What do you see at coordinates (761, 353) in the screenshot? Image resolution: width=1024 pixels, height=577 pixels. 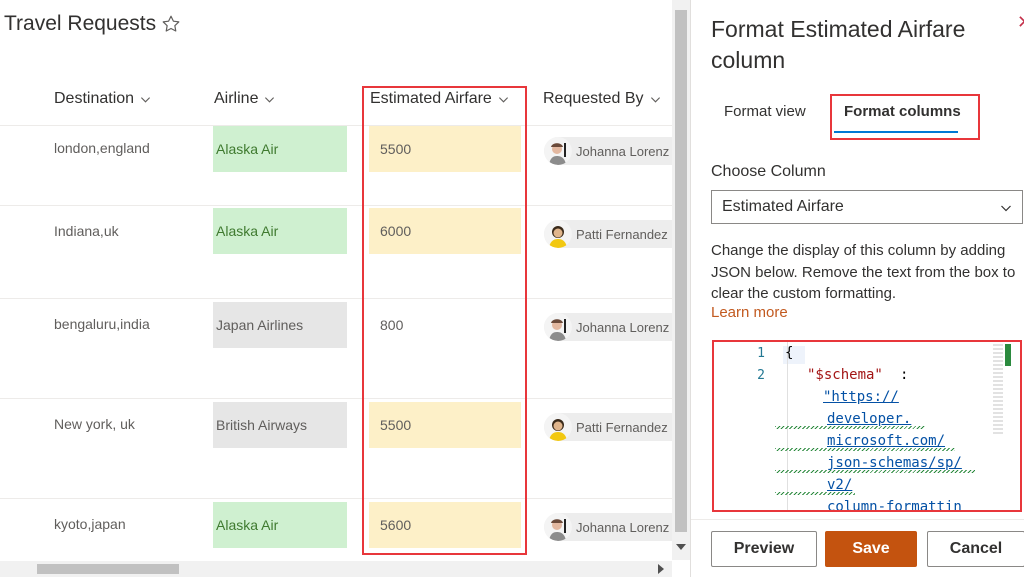 I see `line-number: 1` at bounding box center [761, 353].